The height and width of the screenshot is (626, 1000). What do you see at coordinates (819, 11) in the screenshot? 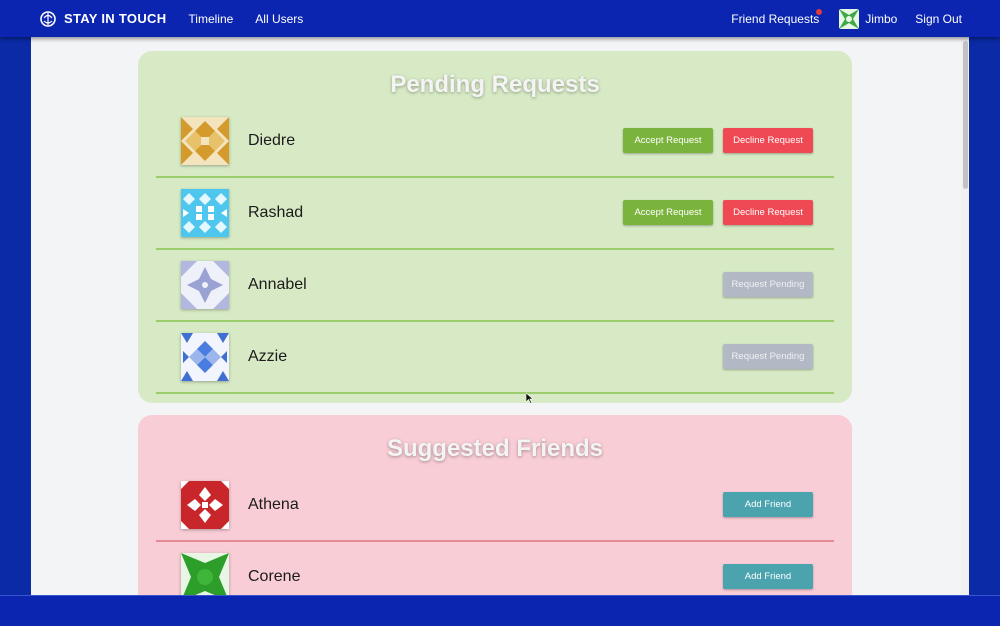
I see `notification-dot` at bounding box center [819, 11].